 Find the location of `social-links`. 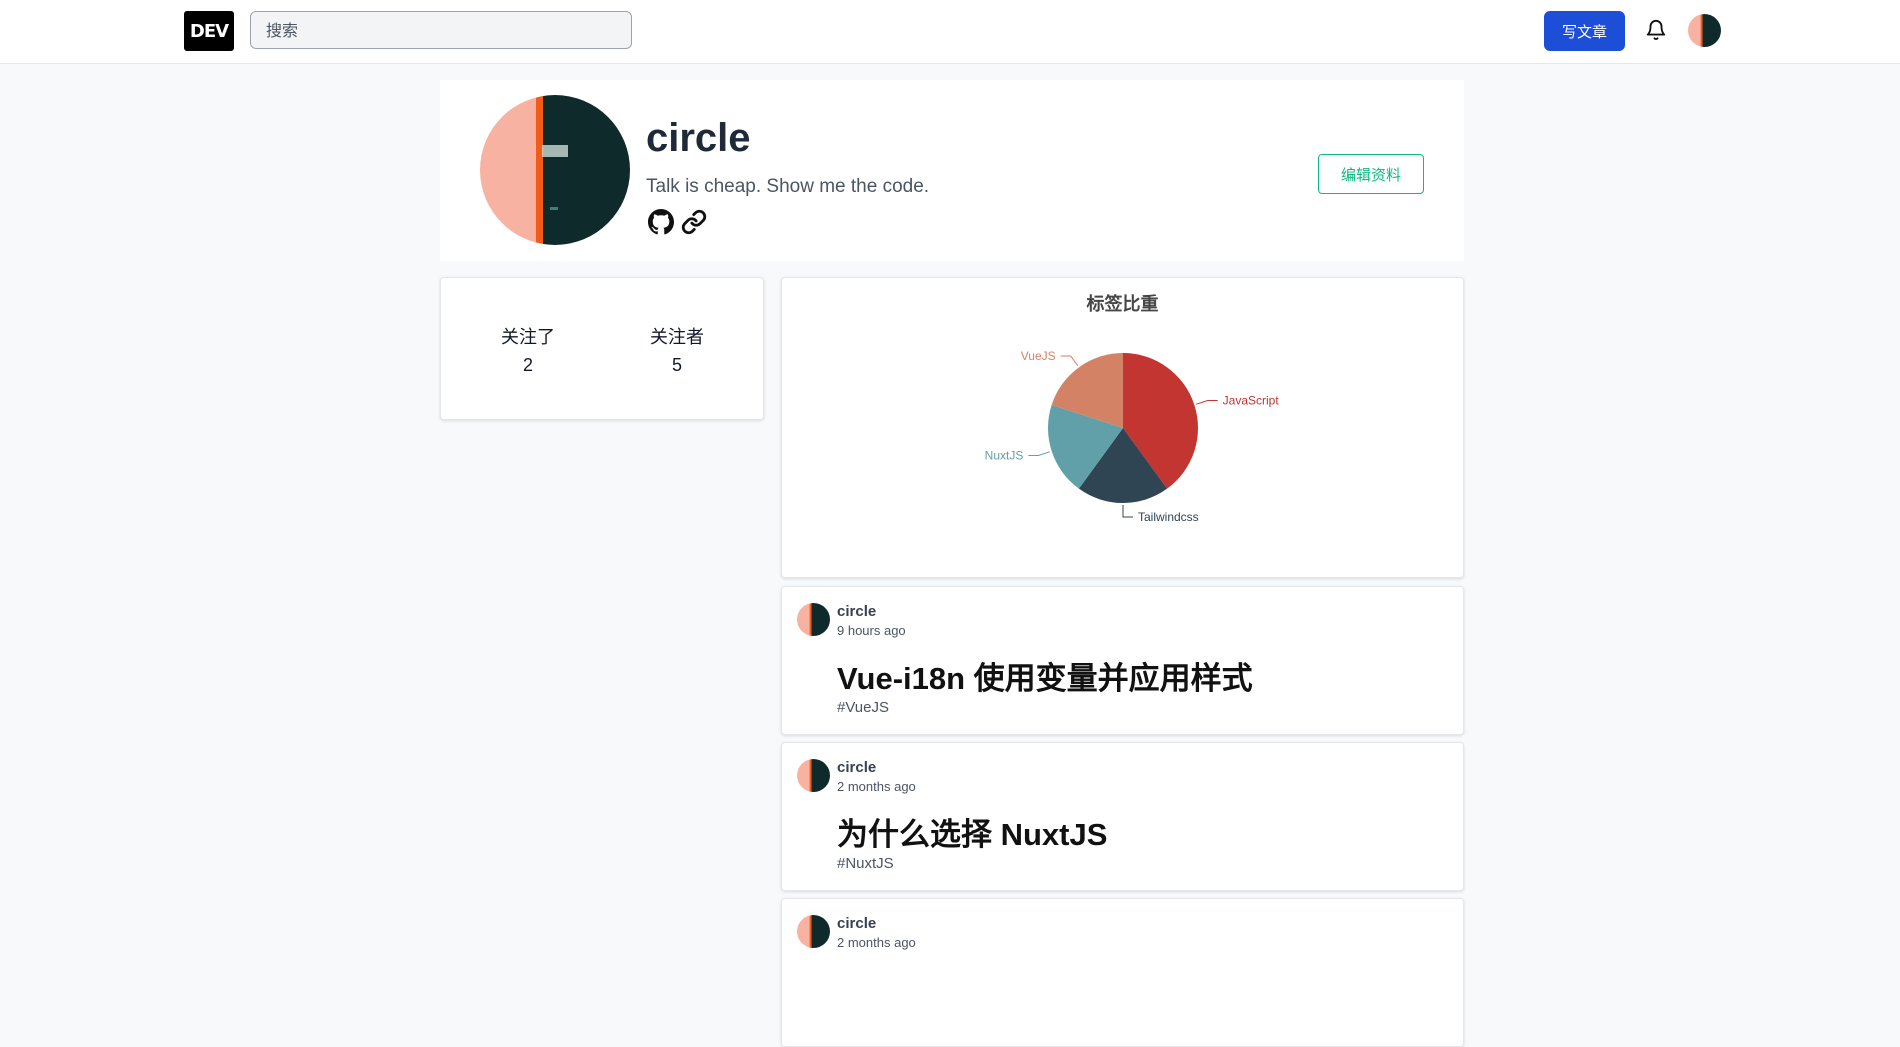

social-links is located at coordinates (677, 221).